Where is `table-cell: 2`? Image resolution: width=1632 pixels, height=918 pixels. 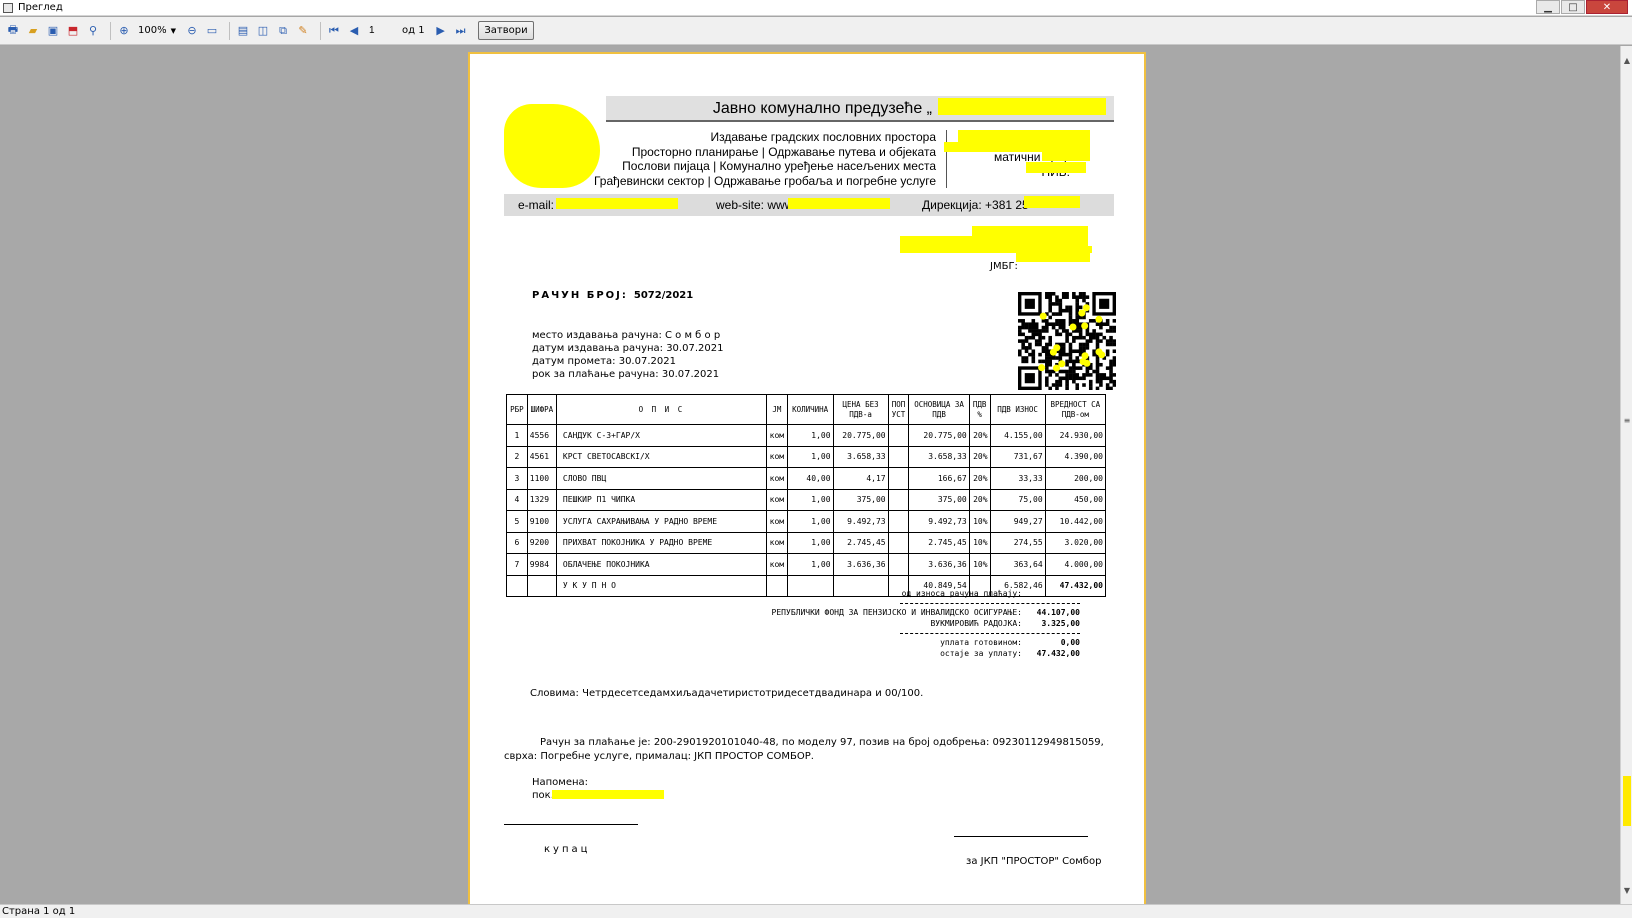 table-cell: 2 is located at coordinates (517, 456).